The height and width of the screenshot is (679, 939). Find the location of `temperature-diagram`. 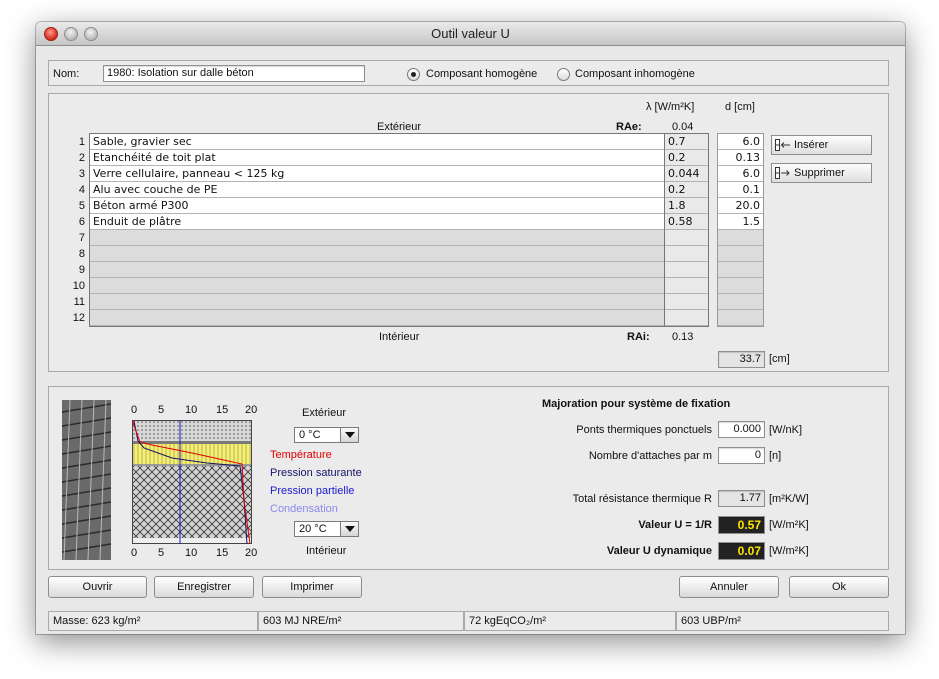

temperature-diagram is located at coordinates (192, 482).